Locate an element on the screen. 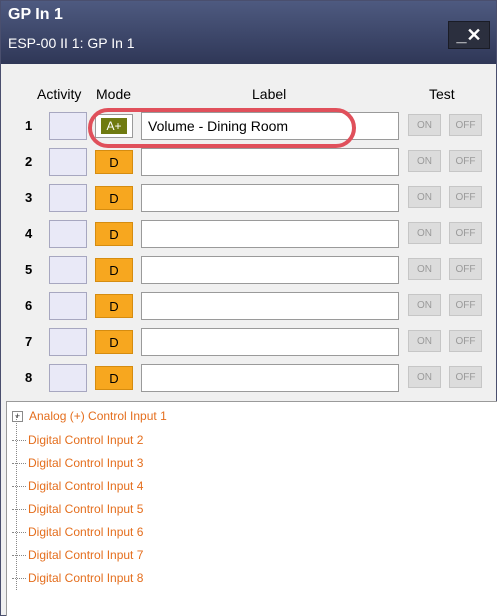 This screenshot has width=497, height=616. activity-header: Activity is located at coordinates (59, 94).